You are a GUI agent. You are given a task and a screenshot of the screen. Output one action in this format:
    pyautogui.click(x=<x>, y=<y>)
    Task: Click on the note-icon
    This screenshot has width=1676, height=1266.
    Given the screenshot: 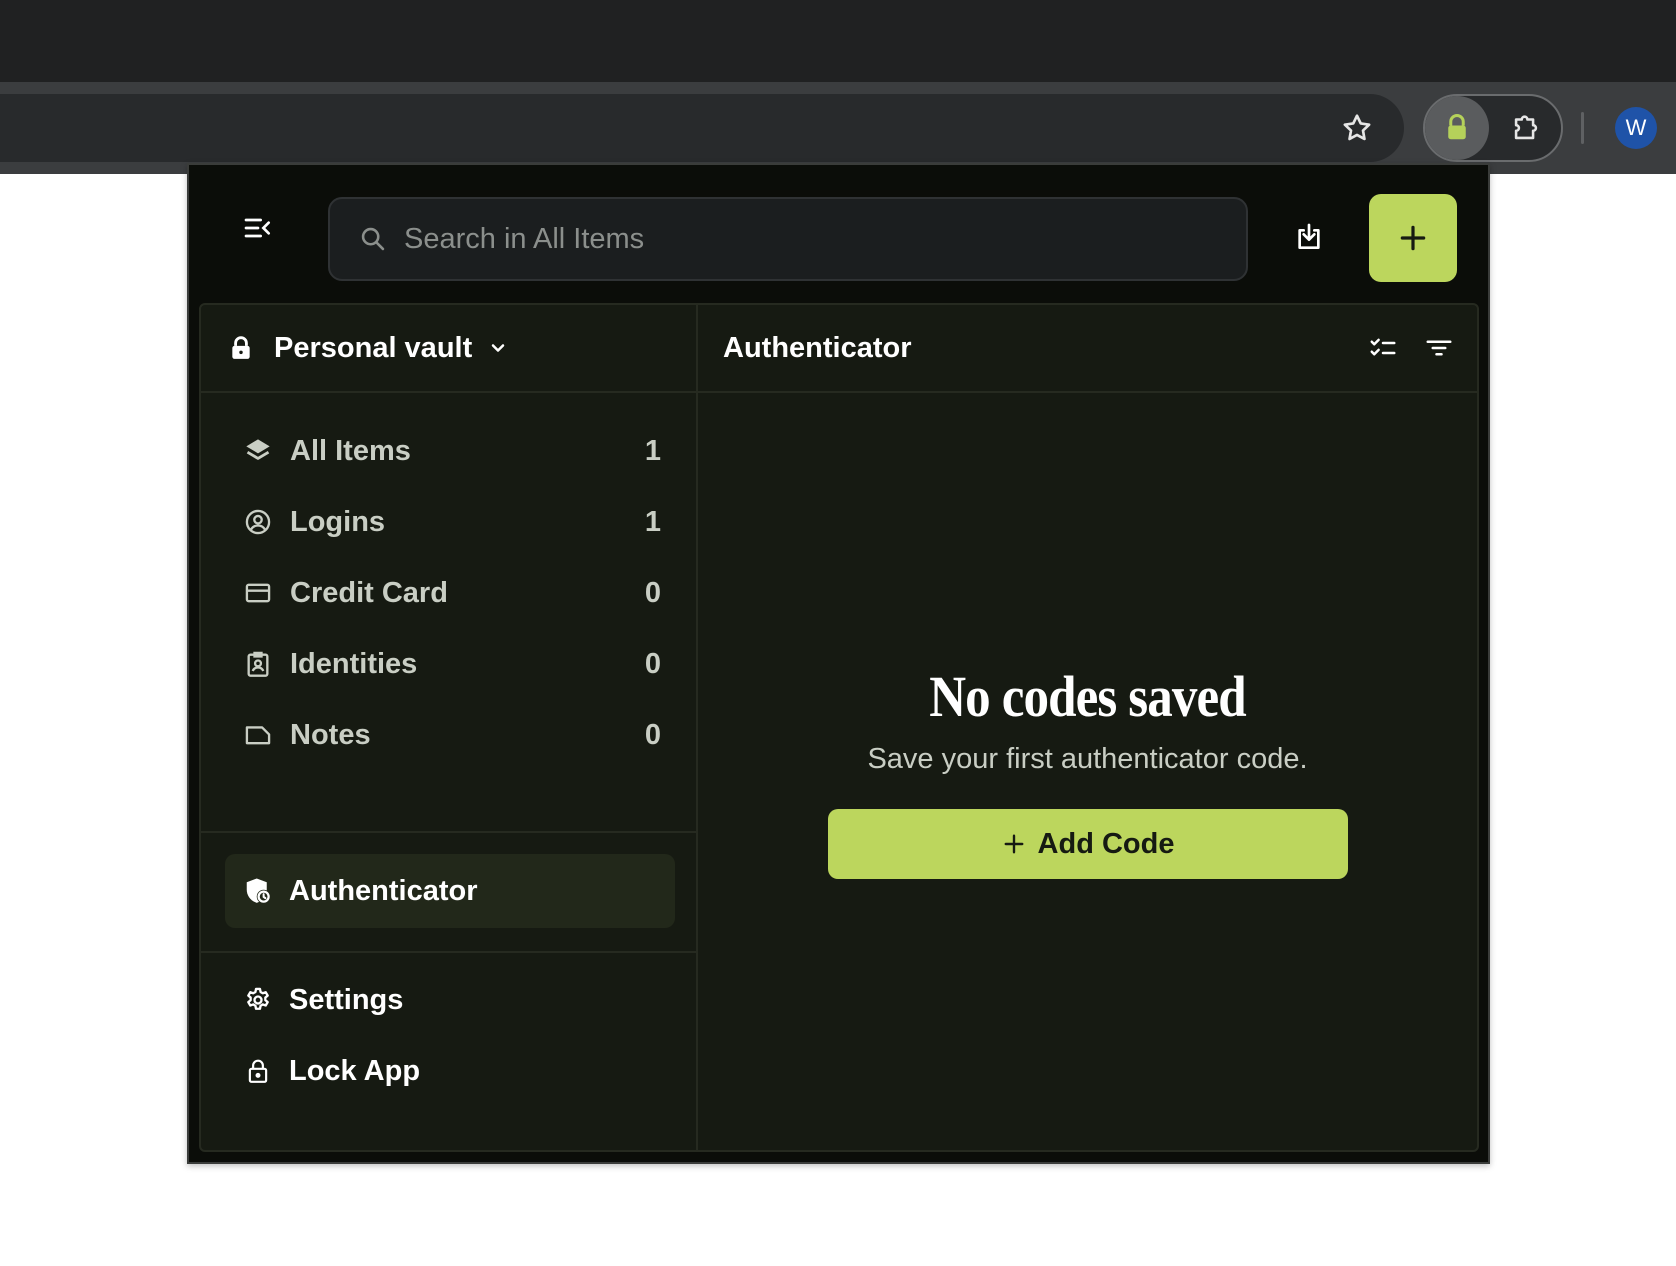 What is the action you would take?
    pyautogui.click(x=258, y=735)
    